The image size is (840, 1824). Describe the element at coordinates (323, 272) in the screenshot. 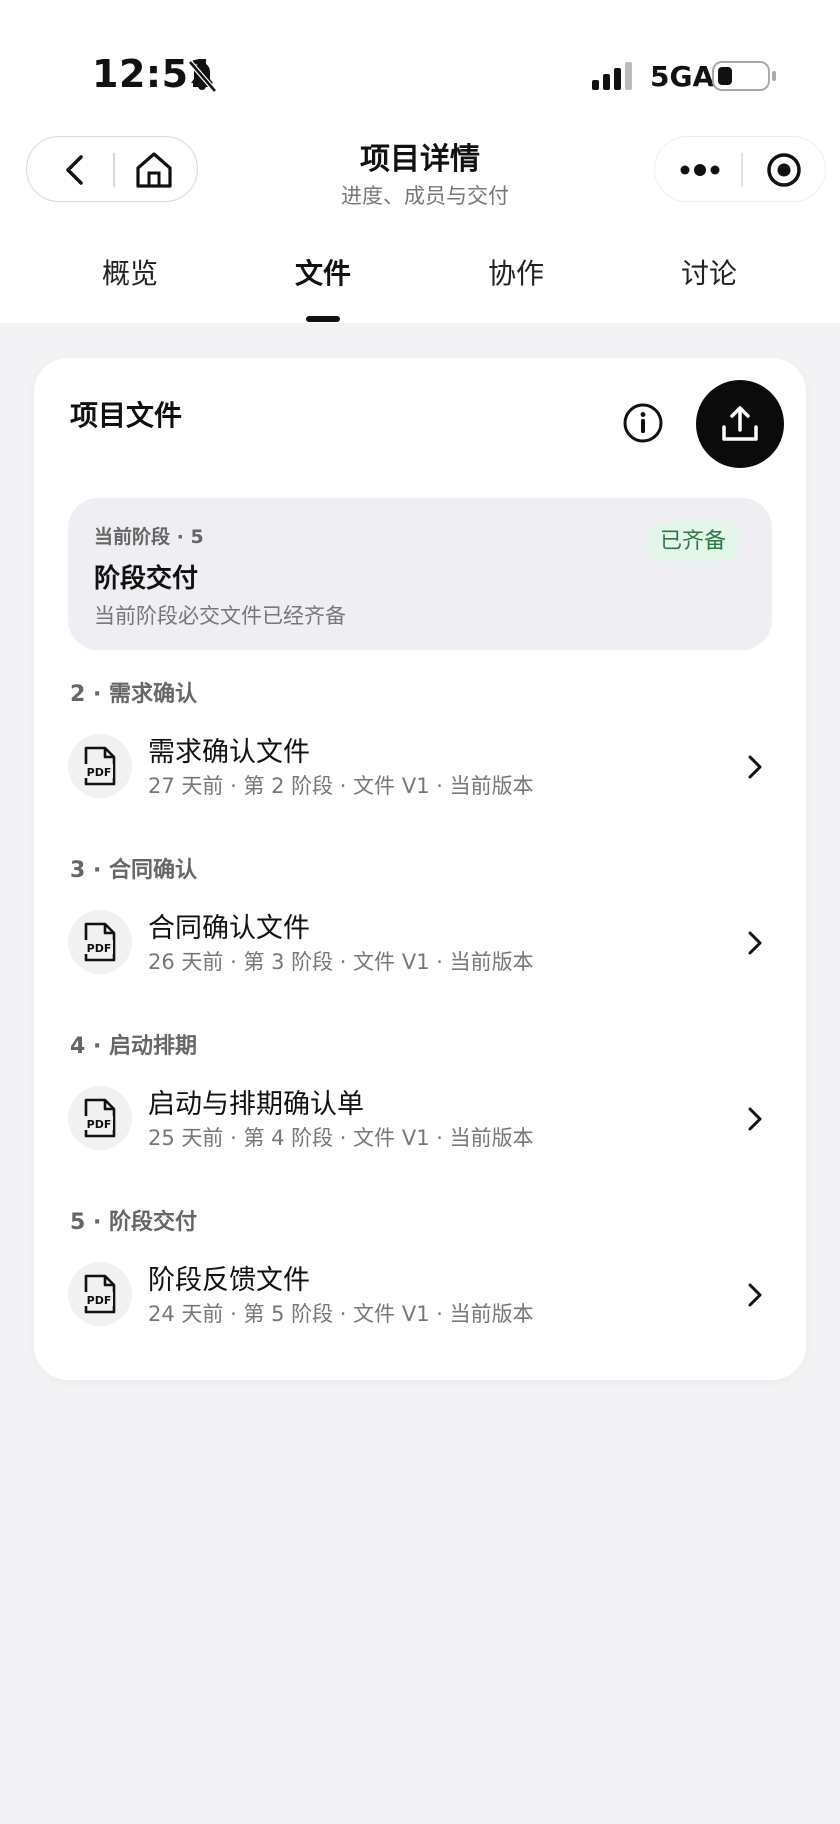

I see `tab-files: 文件` at that location.